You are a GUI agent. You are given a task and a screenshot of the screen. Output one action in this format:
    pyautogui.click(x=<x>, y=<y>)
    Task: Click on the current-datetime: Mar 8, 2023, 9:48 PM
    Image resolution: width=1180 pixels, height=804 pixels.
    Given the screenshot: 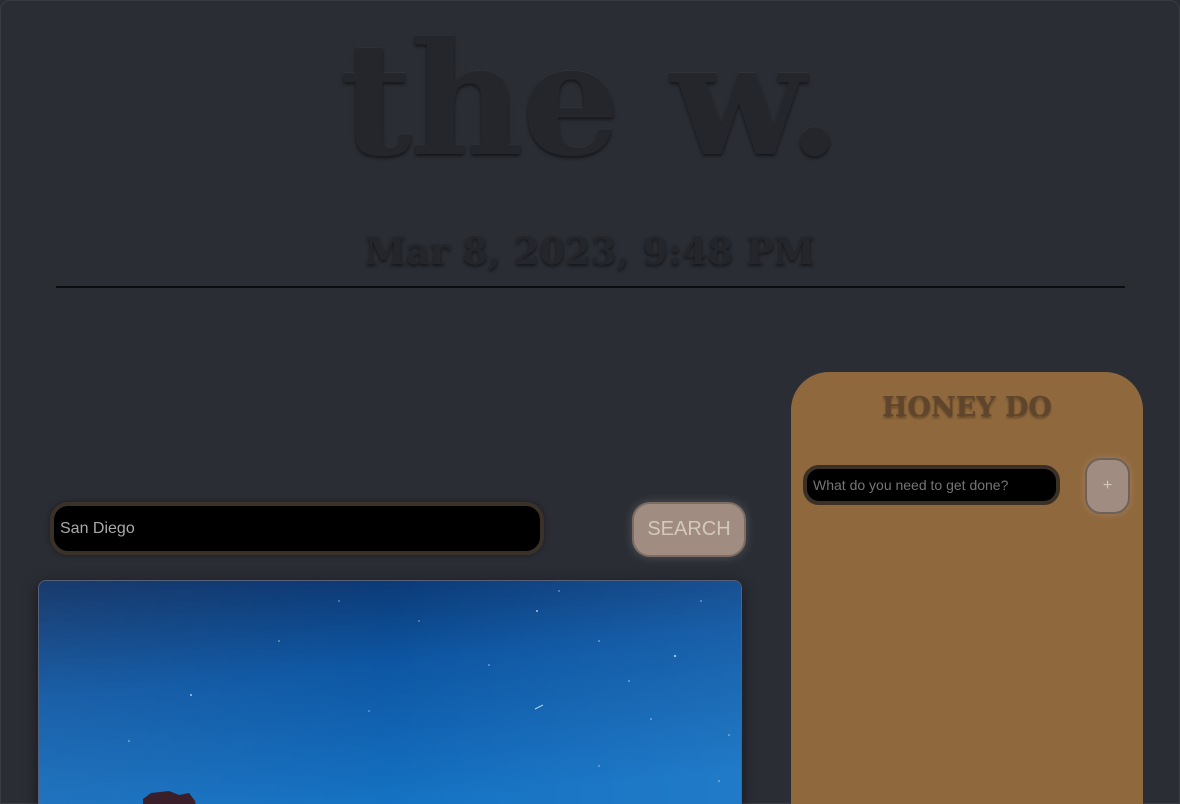 What is the action you would take?
    pyautogui.click(x=590, y=251)
    